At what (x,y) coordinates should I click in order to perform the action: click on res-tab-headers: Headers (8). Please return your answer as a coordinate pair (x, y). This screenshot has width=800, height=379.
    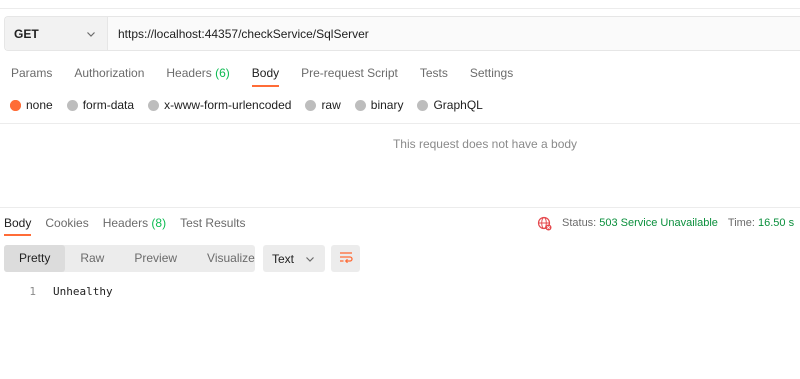
    Looking at the image, I should click on (134, 223).